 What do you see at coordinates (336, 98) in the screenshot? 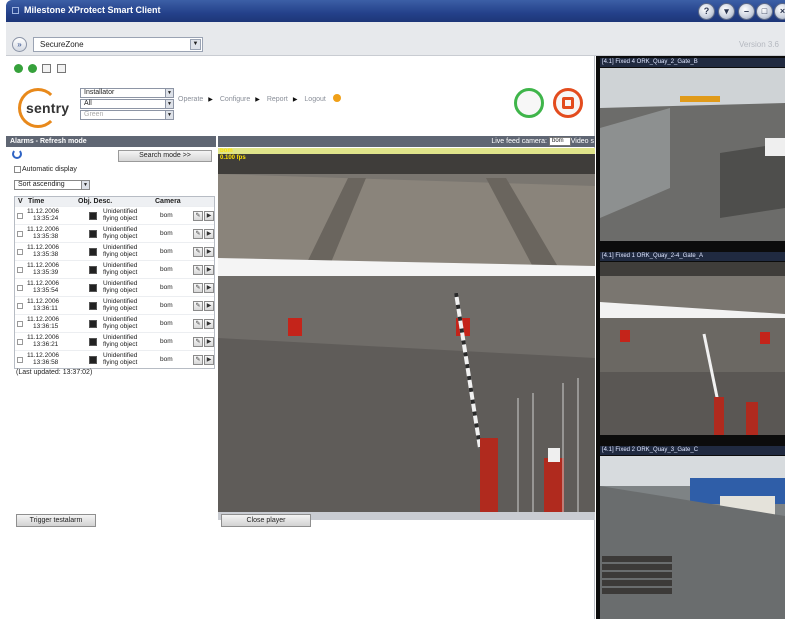
I see `help-icon` at bounding box center [336, 98].